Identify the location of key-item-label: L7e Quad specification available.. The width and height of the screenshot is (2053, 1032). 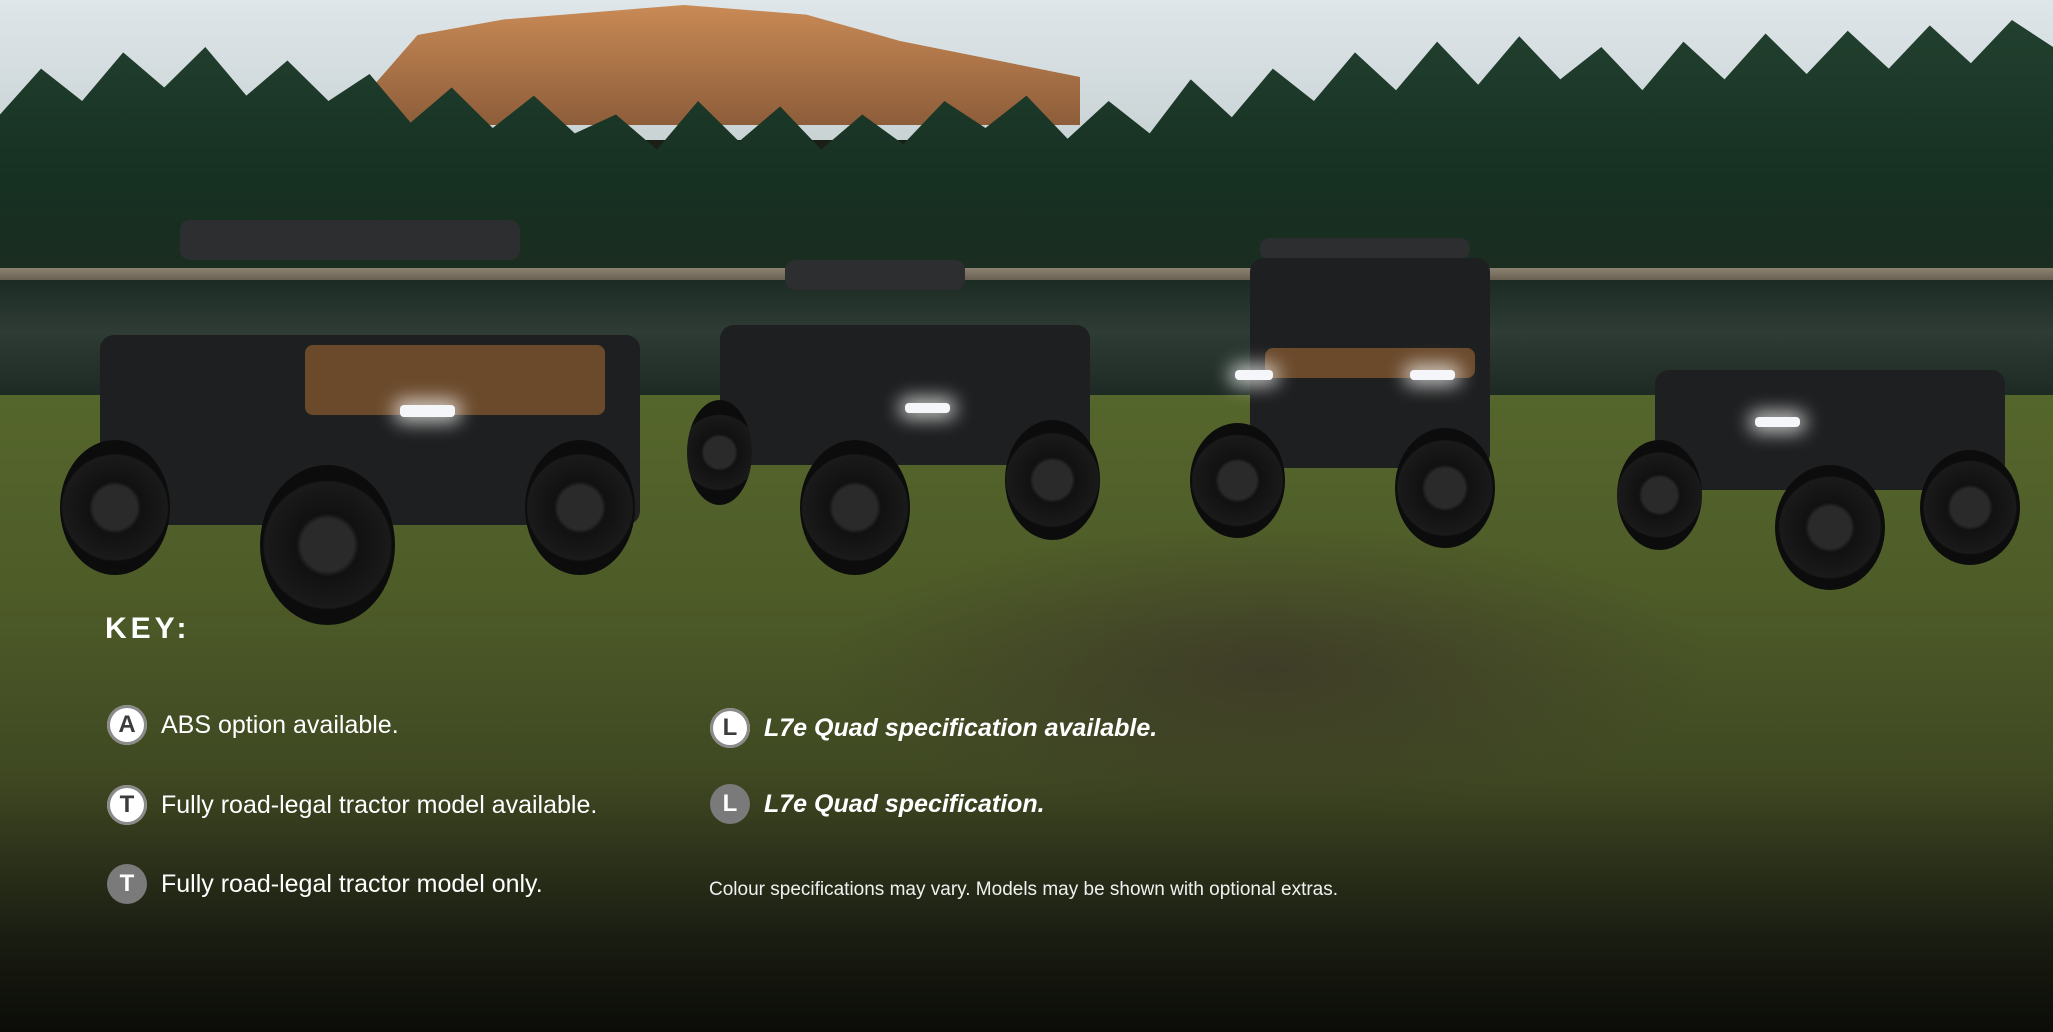
(961, 727).